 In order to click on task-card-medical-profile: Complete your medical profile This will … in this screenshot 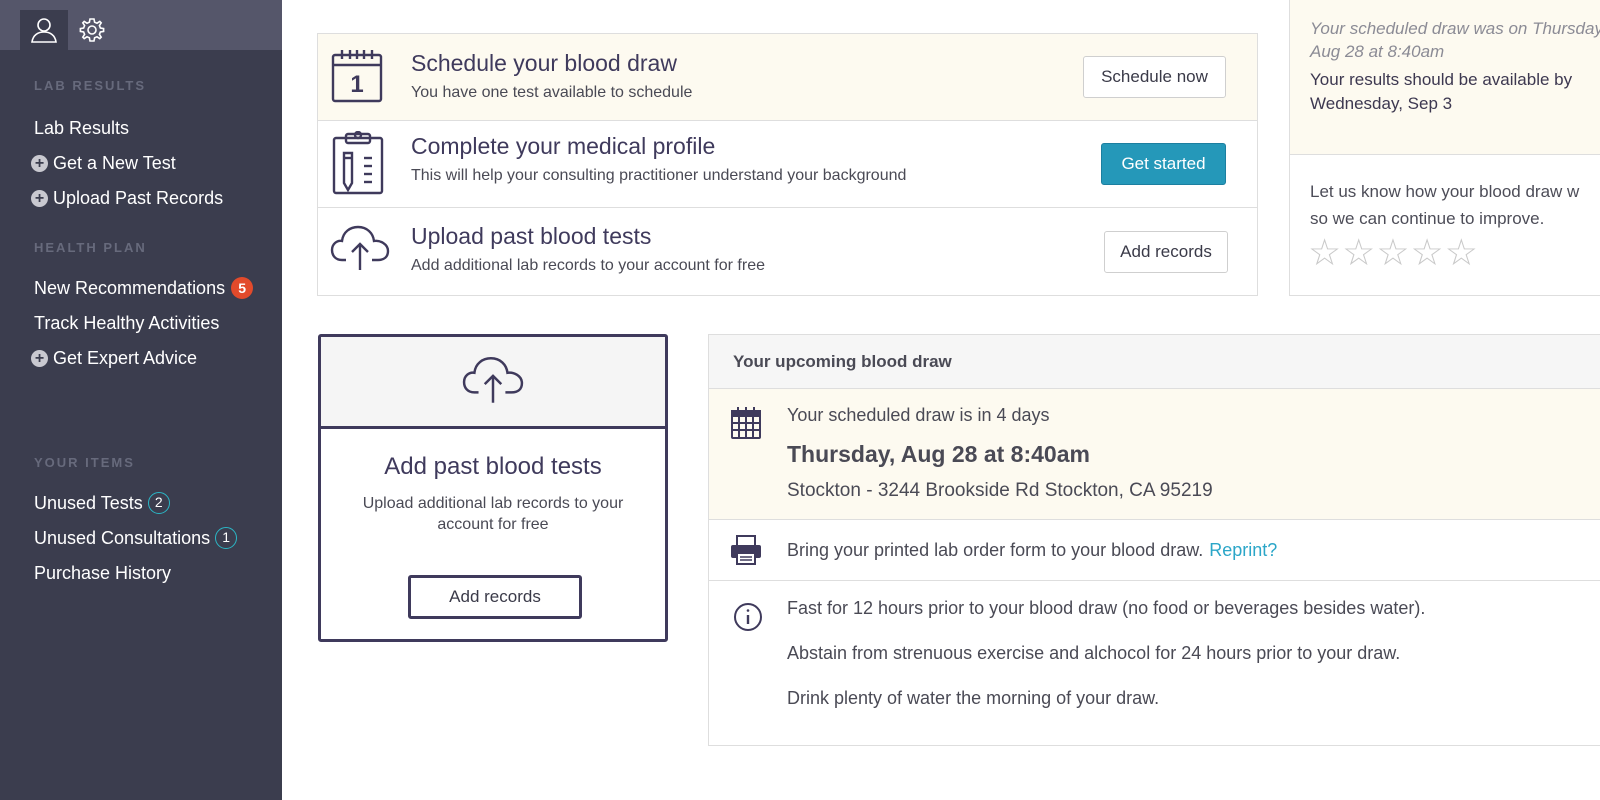, I will do `click(787, 164)`.